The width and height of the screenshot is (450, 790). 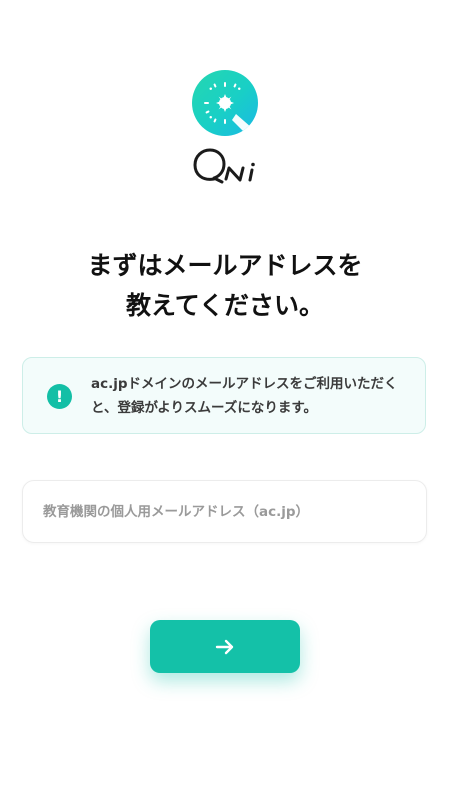 What do you see at coordinates (224, 511) in the screenshot?
I see `email-input` at bounding box center [224, 511].